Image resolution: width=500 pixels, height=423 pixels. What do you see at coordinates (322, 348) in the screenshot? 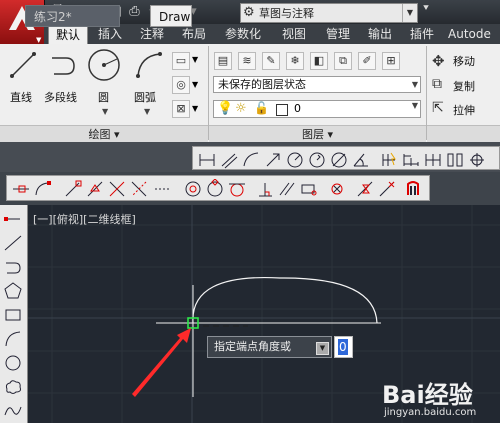
I see `prompt-options-dropdown-icon: ▼` at bounding box center [322, 348].